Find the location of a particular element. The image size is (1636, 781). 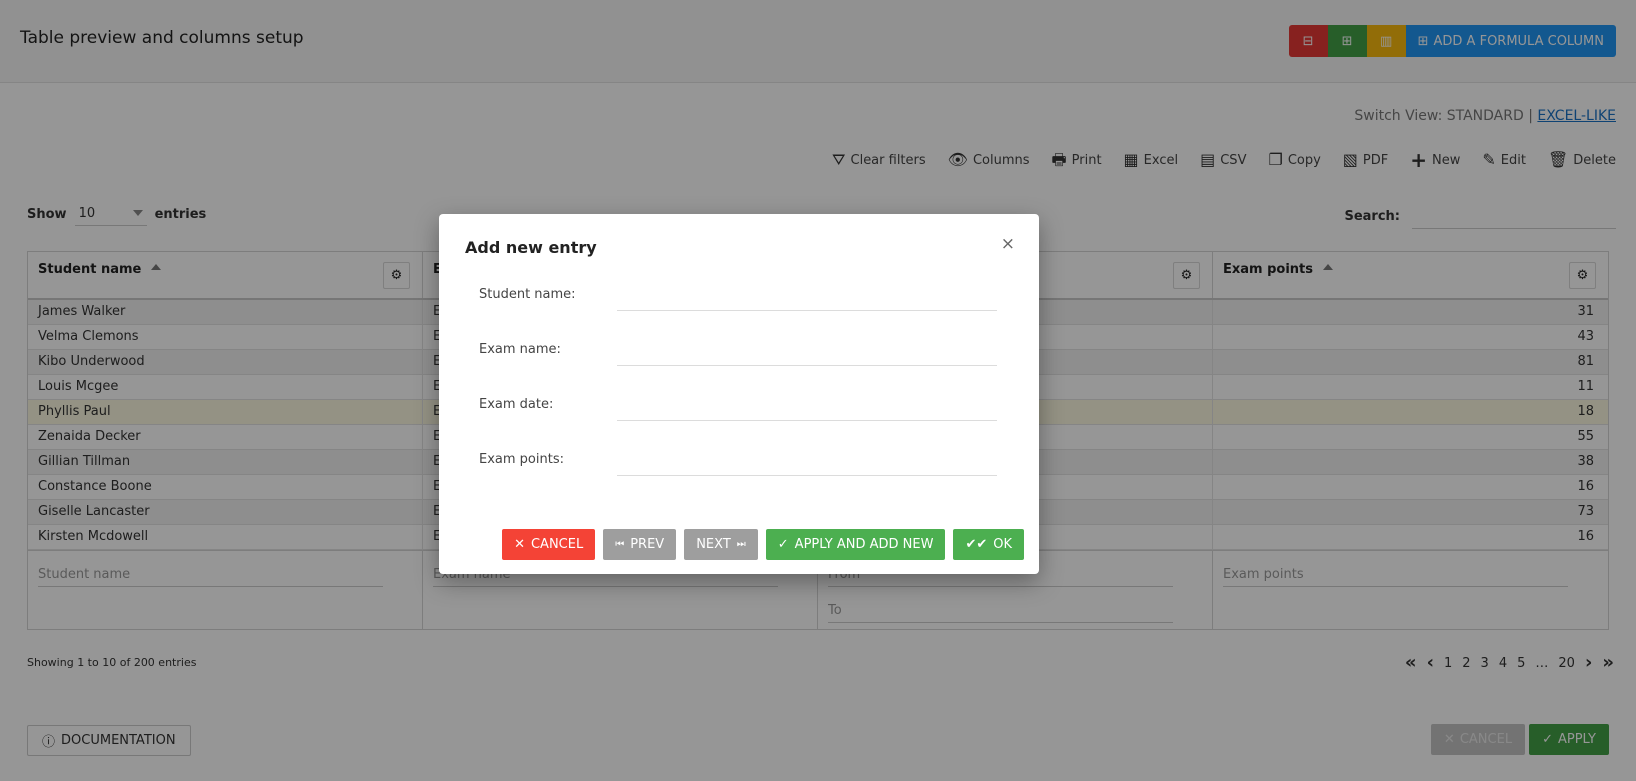

double-check-icon: ✔✔ is located at coordinates (976, 544).